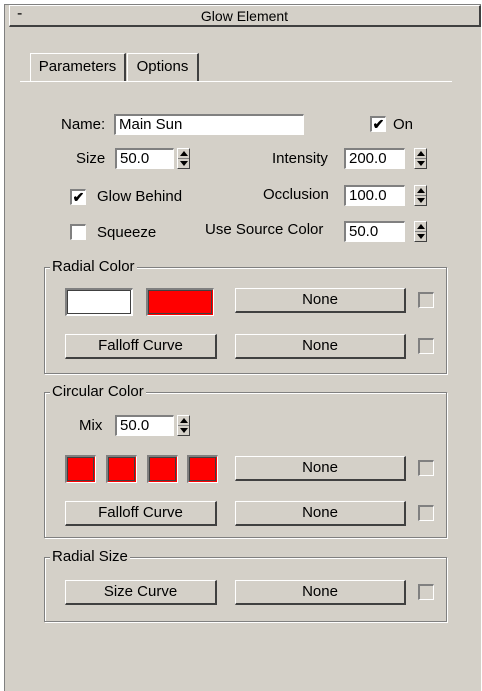  What do you see at coordinates (183, 425) in the screenshot?
I see `mix-spinner` at bounding box center [183, 425].